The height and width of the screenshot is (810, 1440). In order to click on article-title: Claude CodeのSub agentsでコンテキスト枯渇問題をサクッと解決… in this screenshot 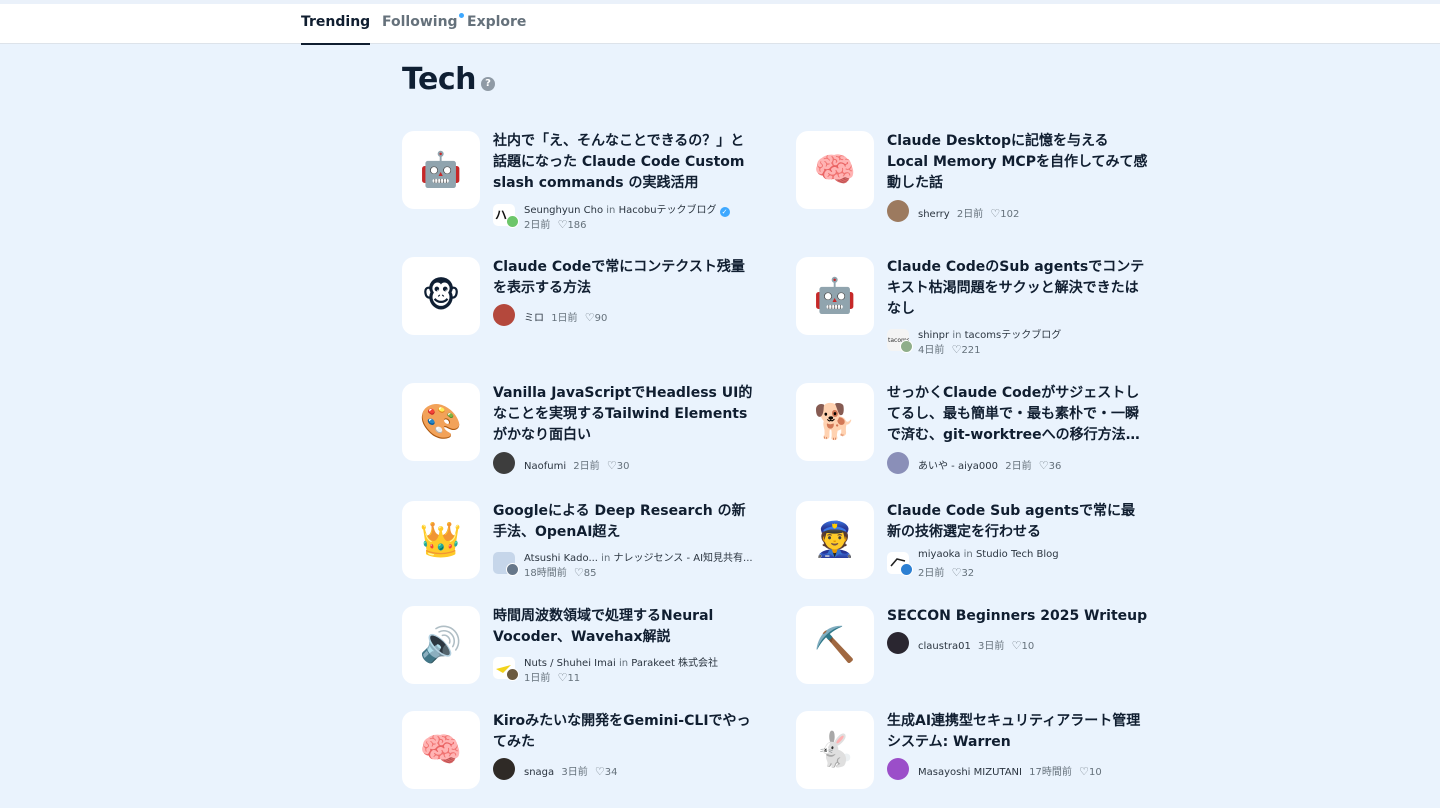, I will do `click(1018, 288)`.